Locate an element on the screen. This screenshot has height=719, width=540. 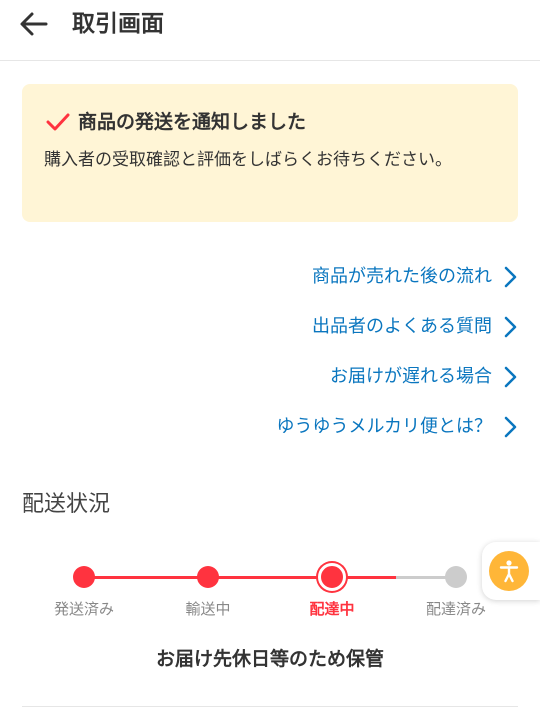
page-title: 取引画面 is located at coordinates (118, 24).